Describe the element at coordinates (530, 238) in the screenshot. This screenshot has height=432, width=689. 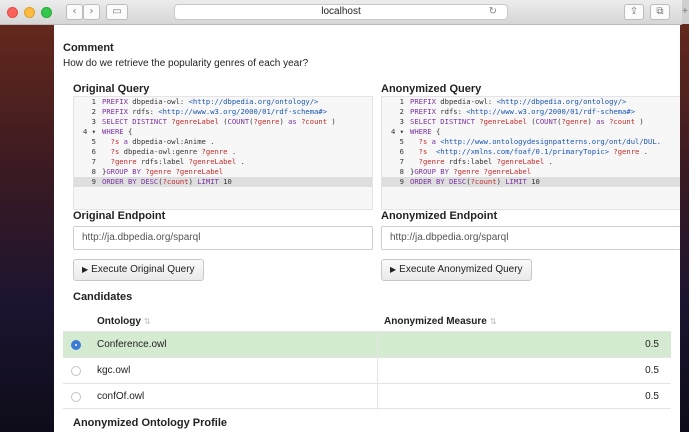
I see `anonymized-endpoint-input: http://ja.dbpedia.org/sparql` at that location.